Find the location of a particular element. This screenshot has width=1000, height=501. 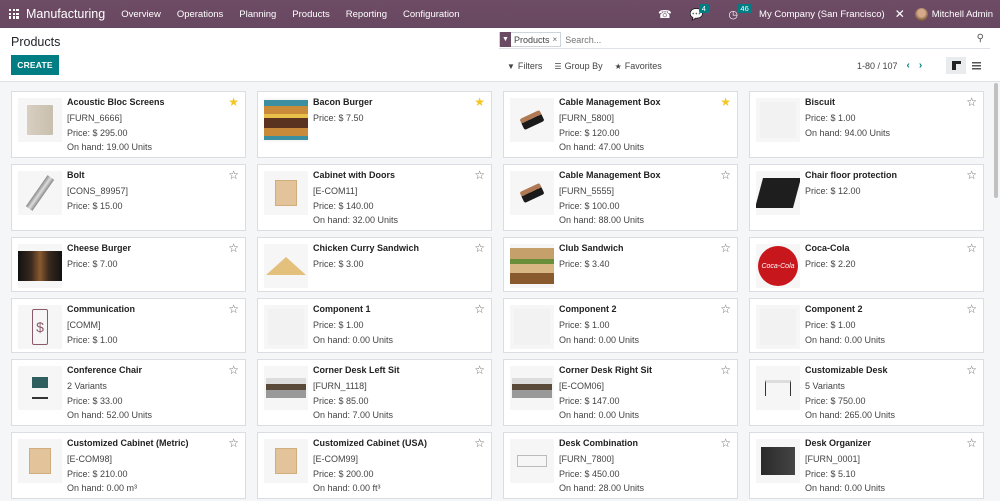

user-avatar is located at coordinates (921, 14).